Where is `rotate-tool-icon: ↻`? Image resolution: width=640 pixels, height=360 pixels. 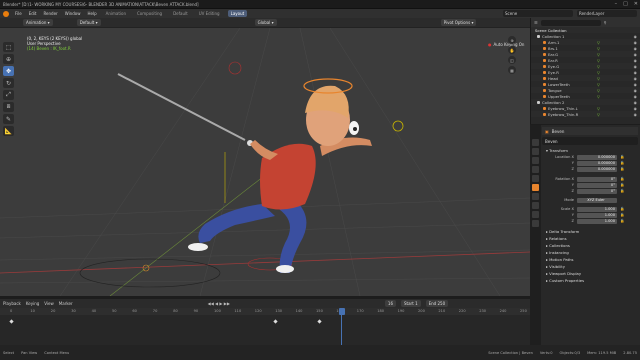 rotate-tool-icon: ↻ is located at coordinates (8, 83).